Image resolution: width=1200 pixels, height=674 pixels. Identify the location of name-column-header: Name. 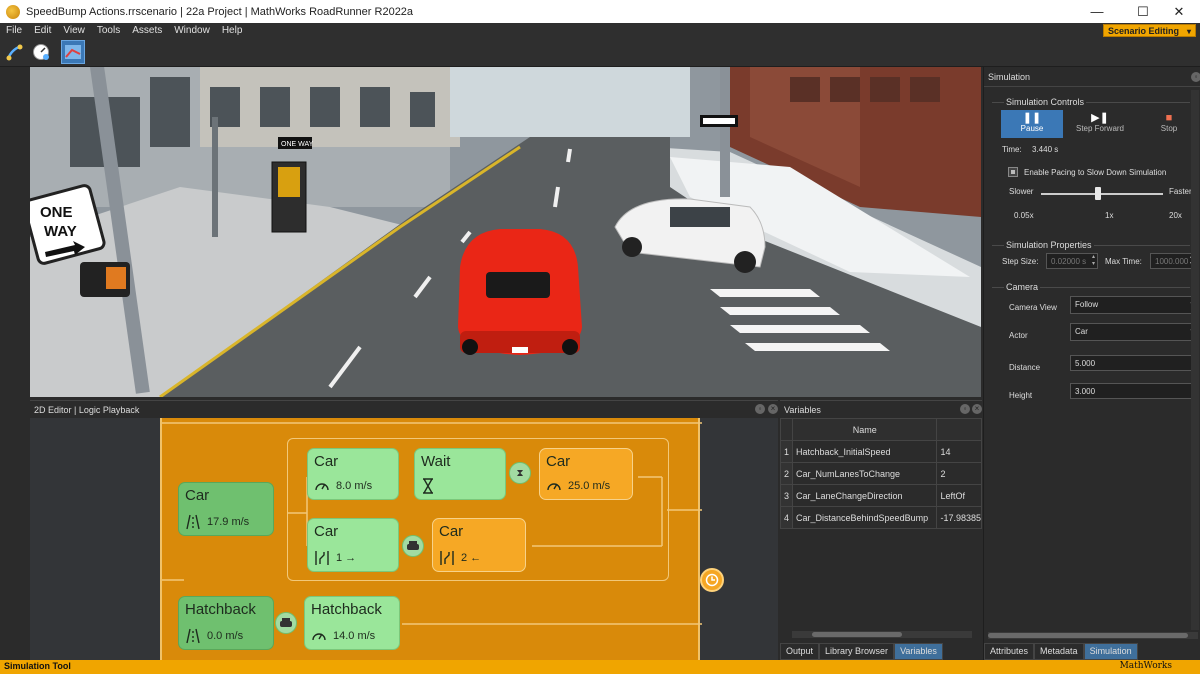
(864, 429).